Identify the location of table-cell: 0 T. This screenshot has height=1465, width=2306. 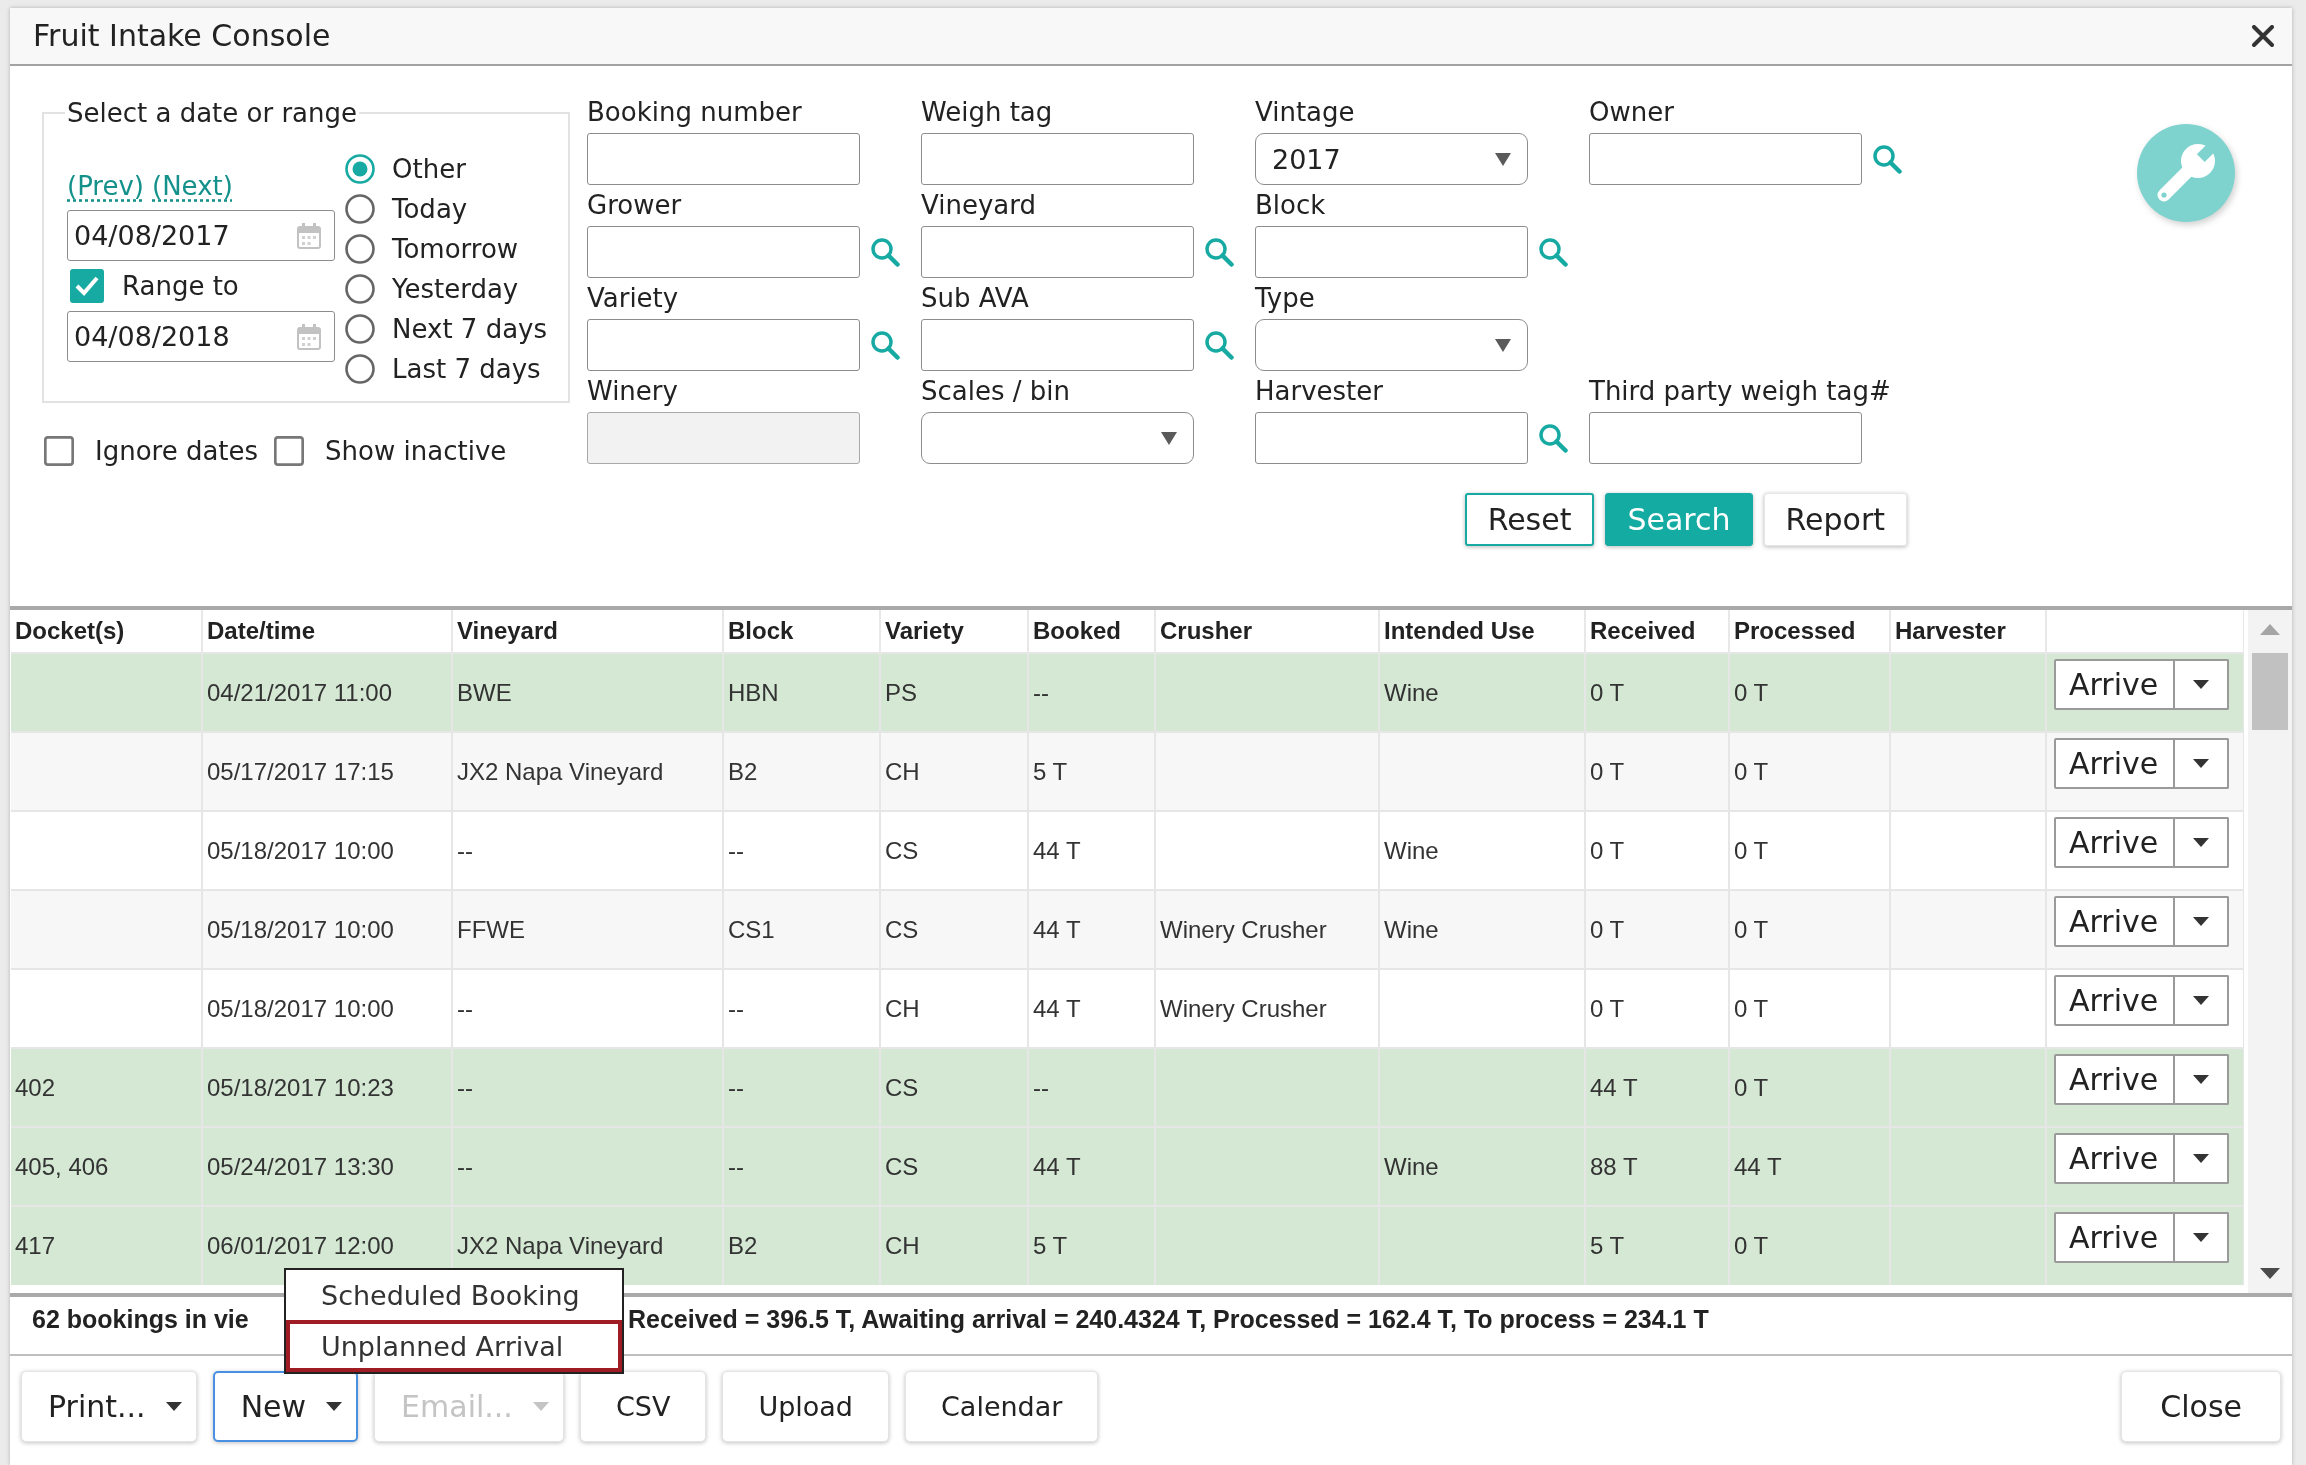
(1751, 1008).